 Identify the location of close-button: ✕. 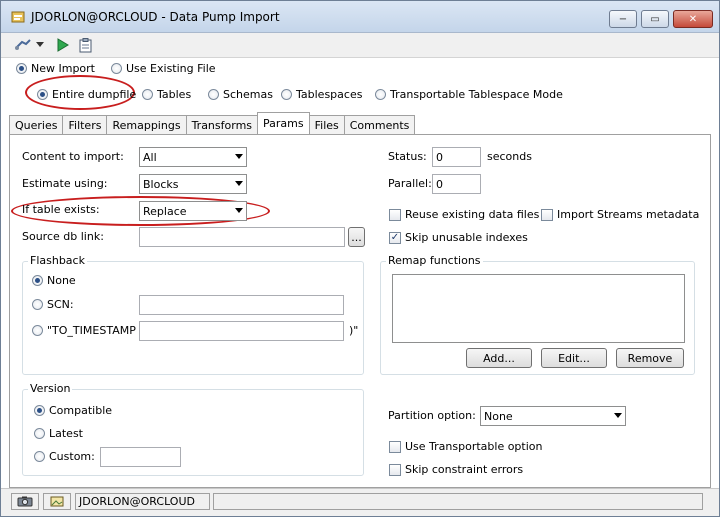
(693, 19).